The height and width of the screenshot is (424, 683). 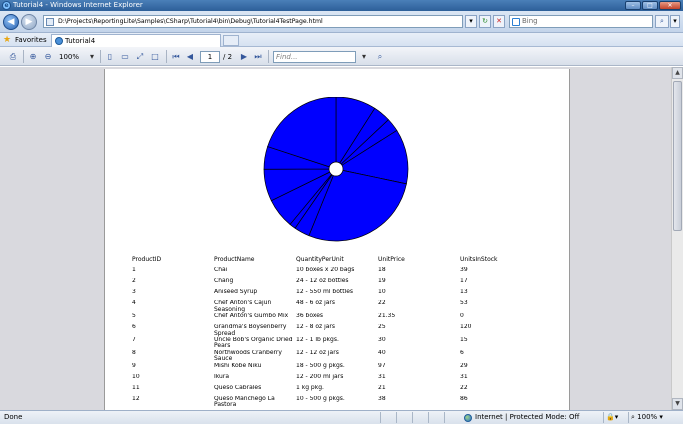 I want to click on table-cell: 48 - 6 oz jars, so click(x=316, y=303).